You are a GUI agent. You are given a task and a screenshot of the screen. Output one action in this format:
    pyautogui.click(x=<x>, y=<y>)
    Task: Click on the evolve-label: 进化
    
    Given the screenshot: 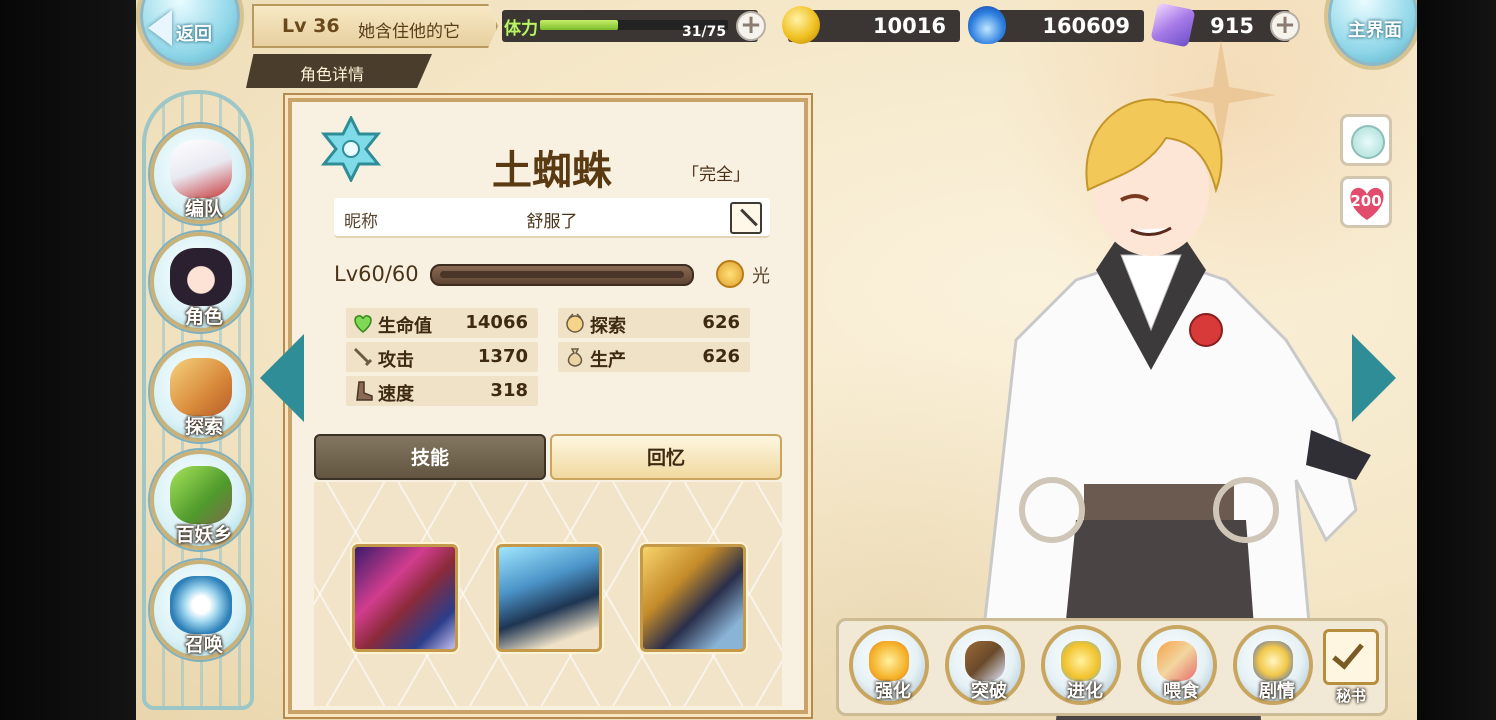 What is the action you would take?
    pyautogui.click(x=1085, y=691)
    